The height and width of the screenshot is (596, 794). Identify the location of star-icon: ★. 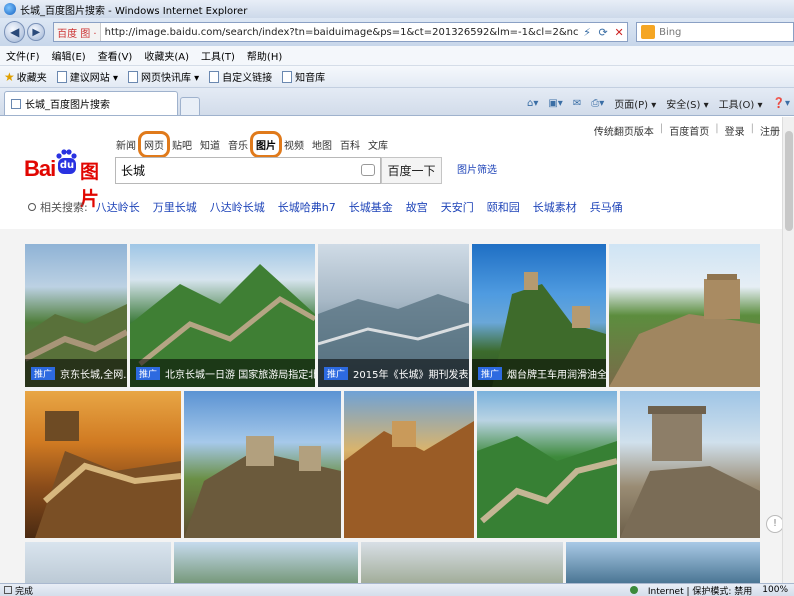
(9, 76).